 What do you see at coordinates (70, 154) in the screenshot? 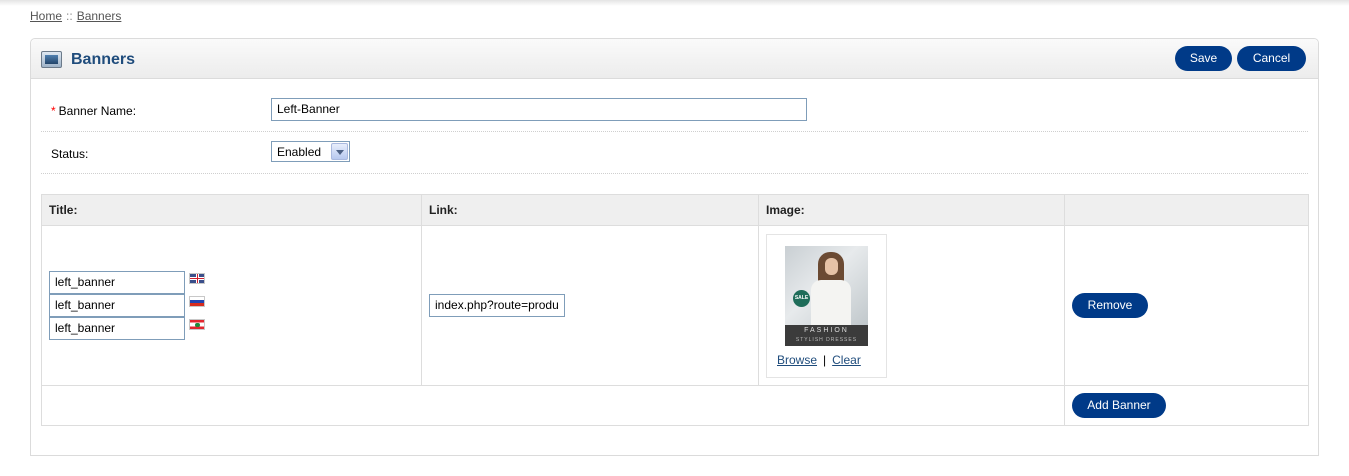
I see `status-label: Status:` at bounding box center [70, 154].